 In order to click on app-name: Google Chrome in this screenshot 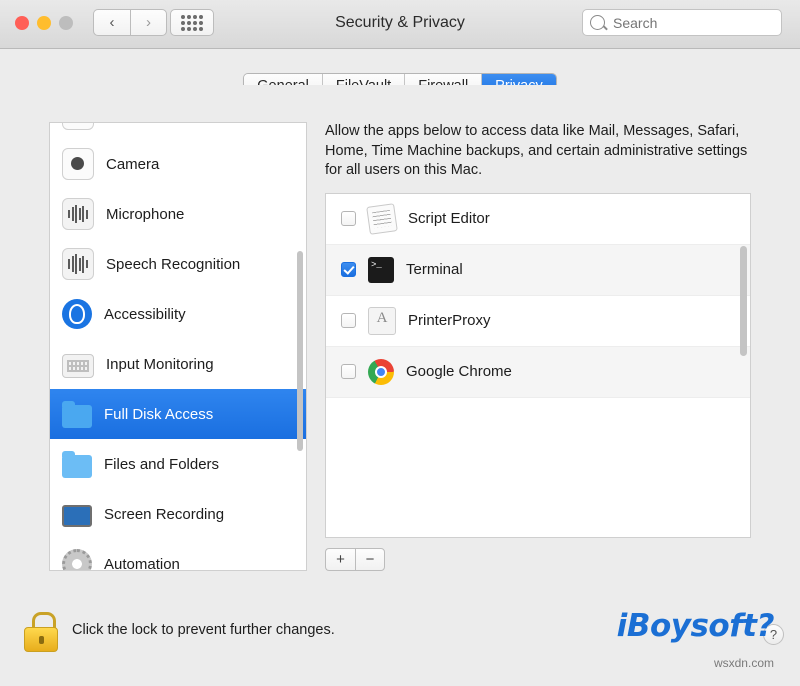, I will do `click(459, 371)`.